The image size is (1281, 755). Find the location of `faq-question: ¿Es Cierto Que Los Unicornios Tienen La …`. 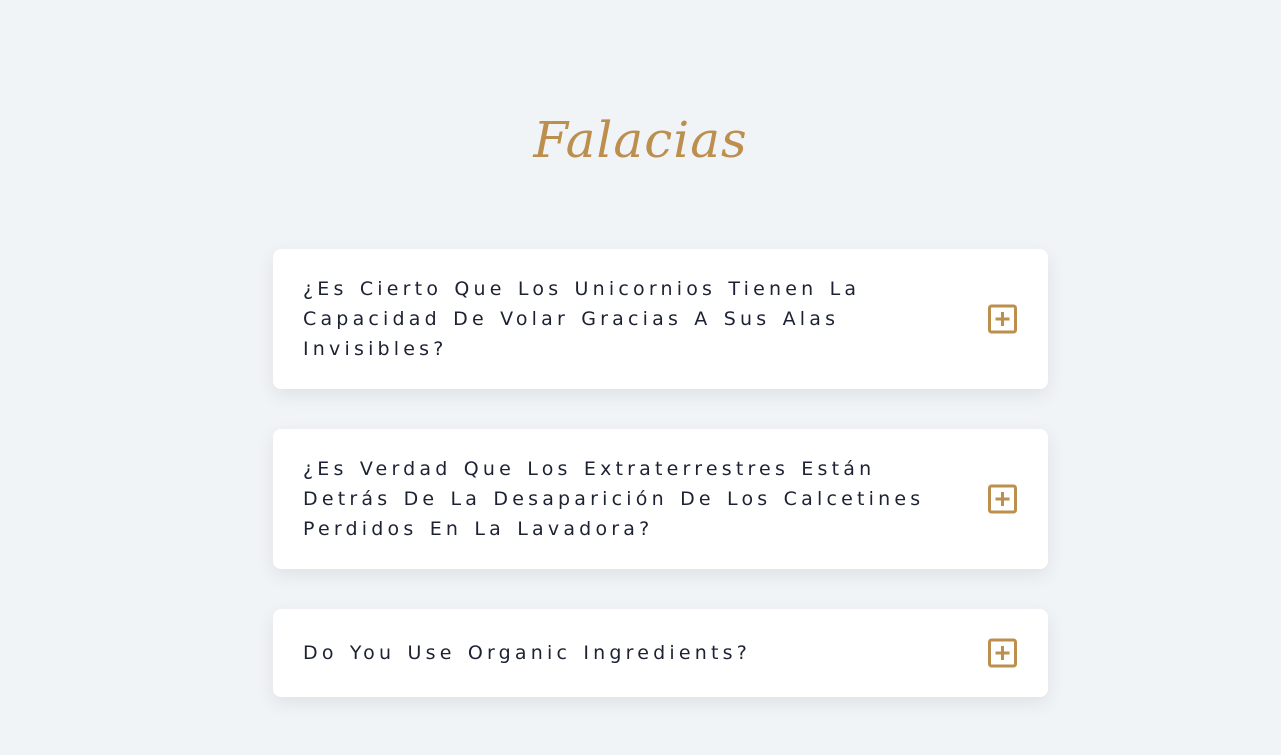

faq-question: ¿Es Cierto Que Los Unicornios Tienen La … is located at coordinates (582, 319).